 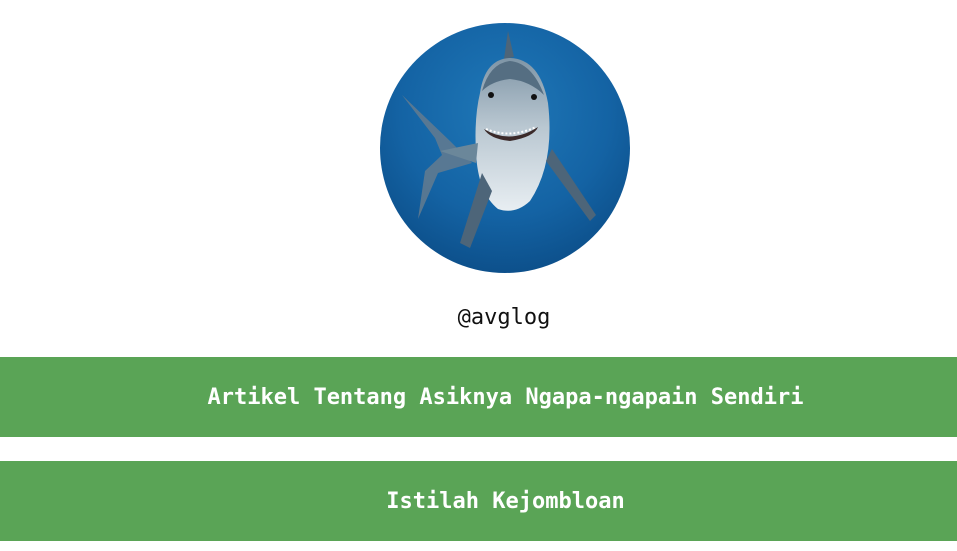 What do you see at coordinates (504, 317) in the screenshot?
I see `username: @avglog` at bounding box center [504, 317].